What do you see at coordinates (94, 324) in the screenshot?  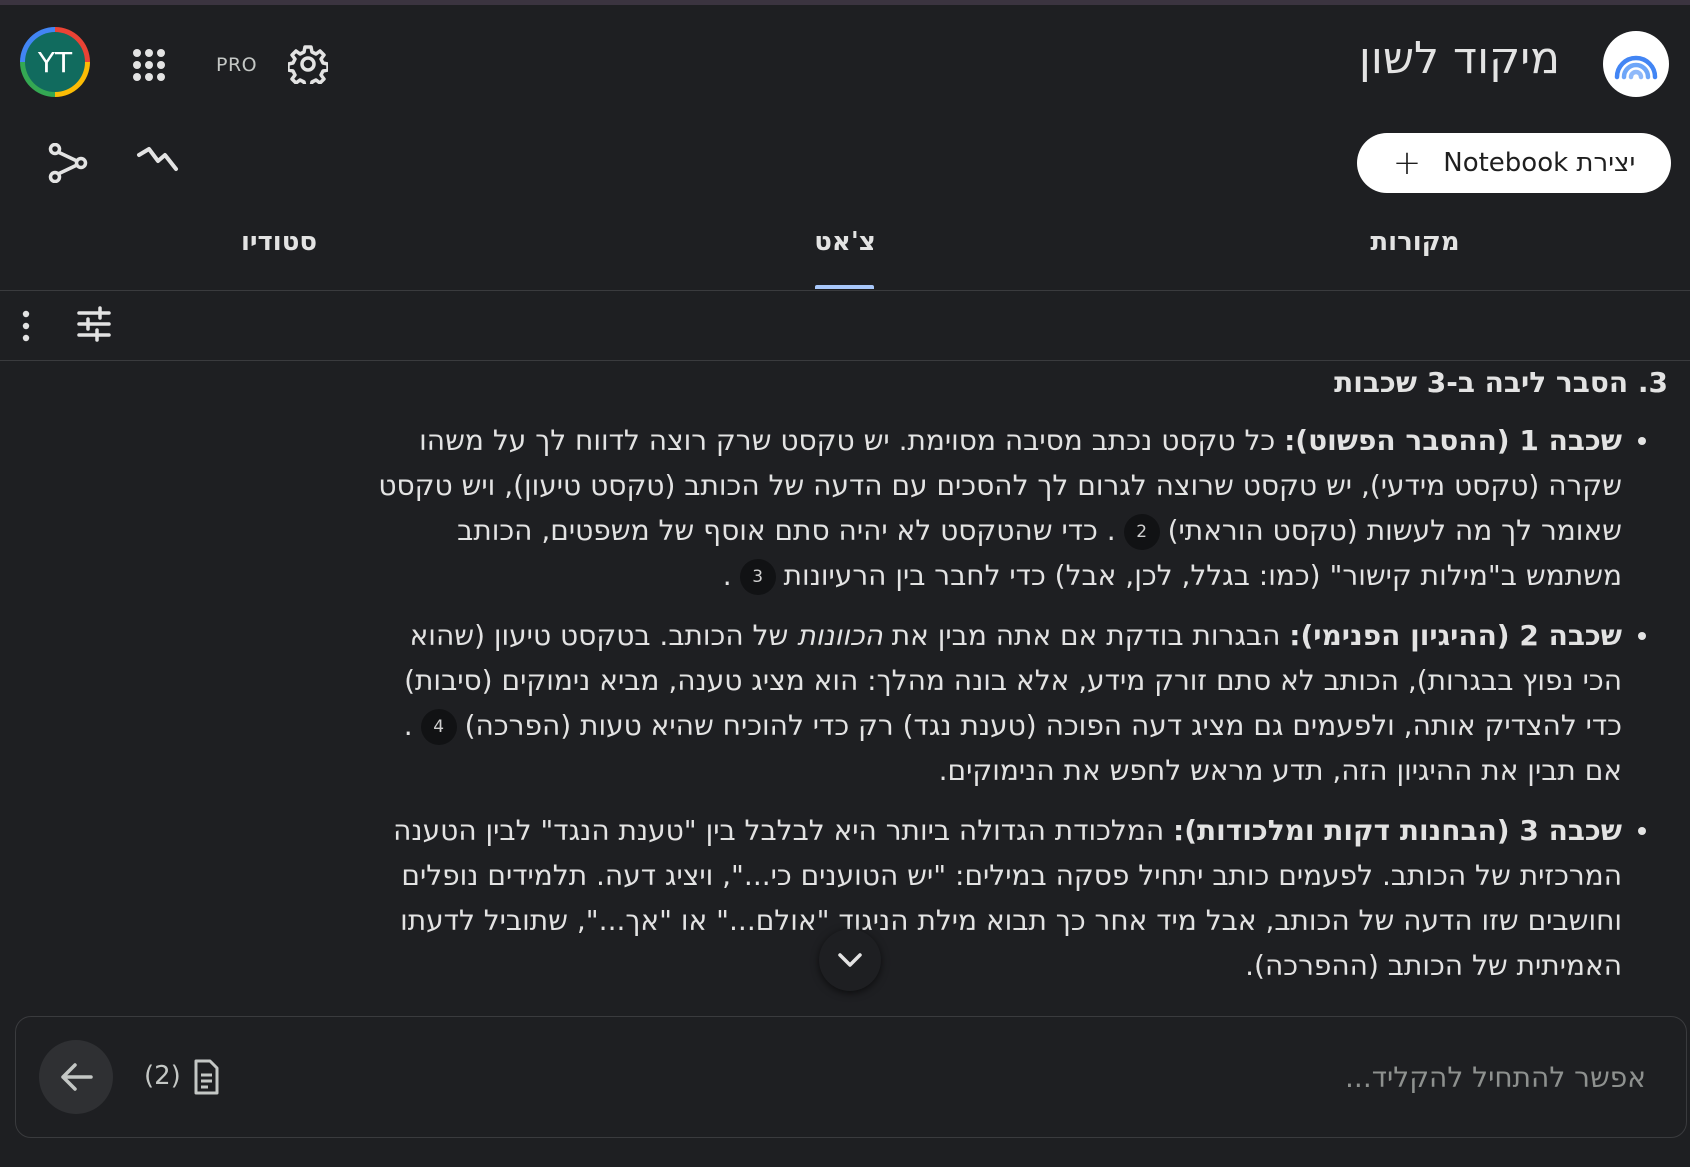 I see `tune-settings-icon` at bounding box center [94, 324].